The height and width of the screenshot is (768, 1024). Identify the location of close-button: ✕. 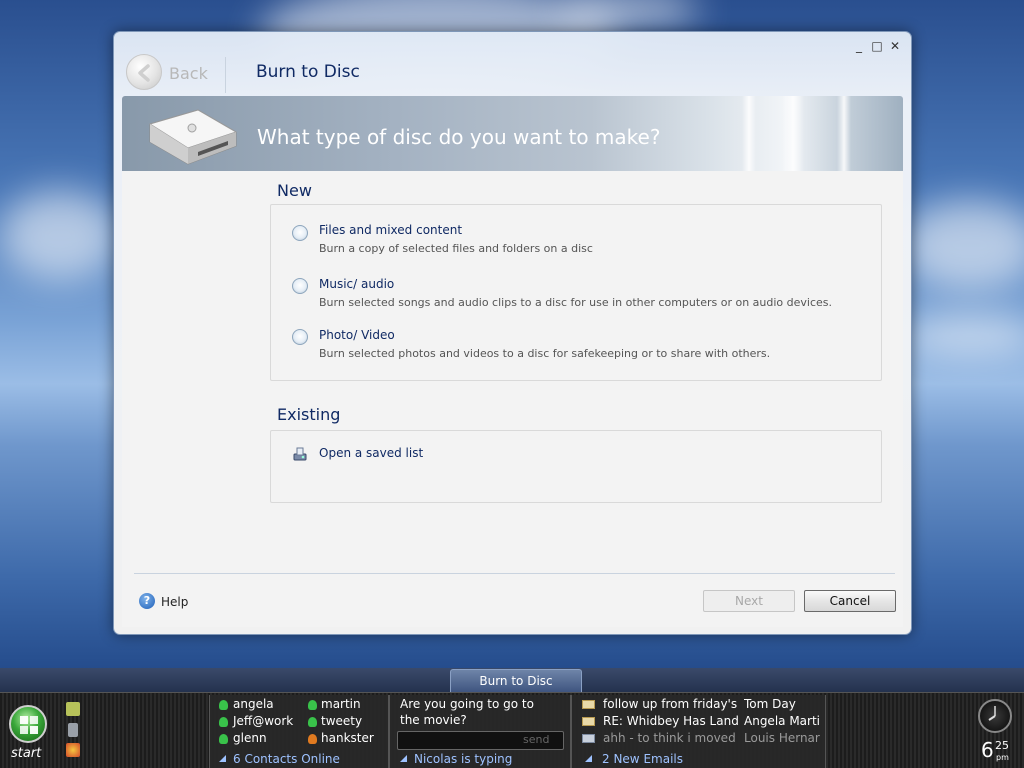
(895, 46).